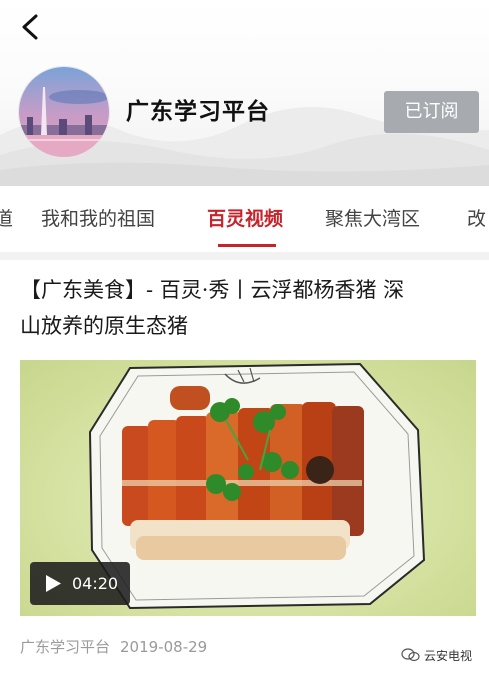  Describe the element at coordinates (113, 646) in the screenshot. I see `article-meta: 广东学习平台 2019-08-29` at that location.